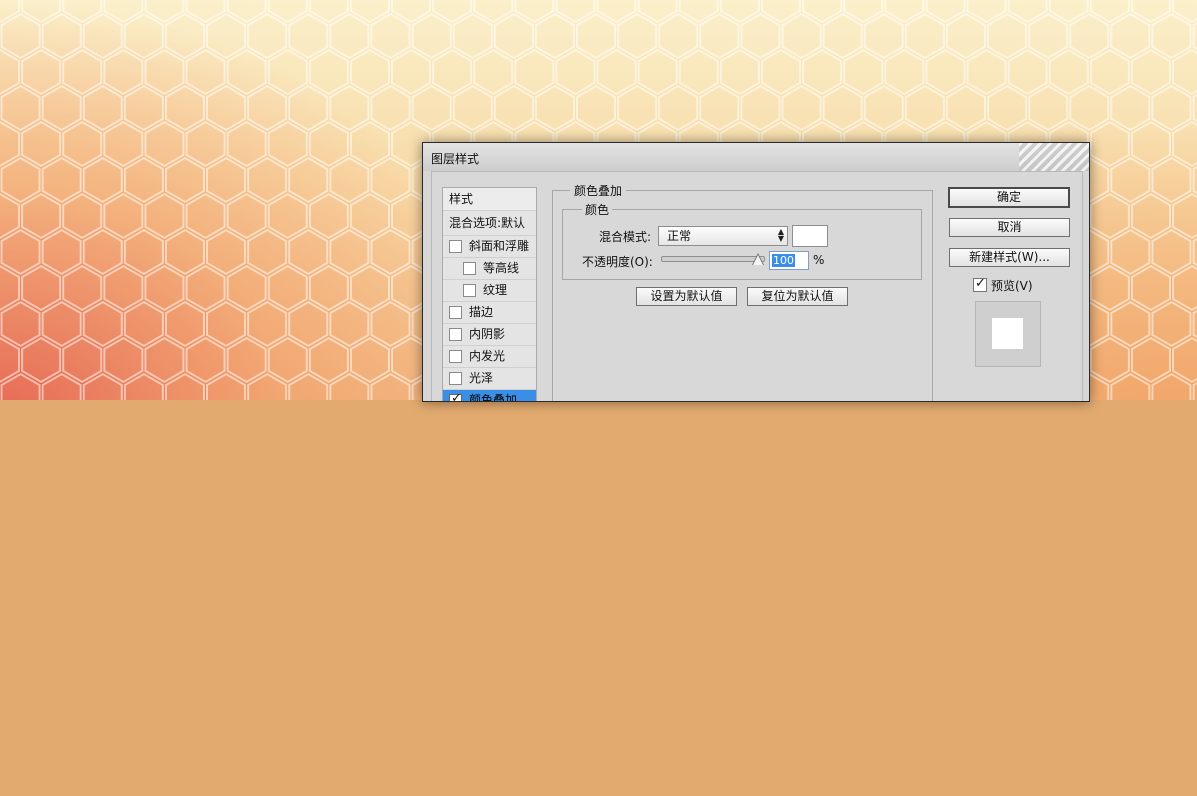  I want to click on sidebar-item-label: 混合选项:默认, so click(487, 223).